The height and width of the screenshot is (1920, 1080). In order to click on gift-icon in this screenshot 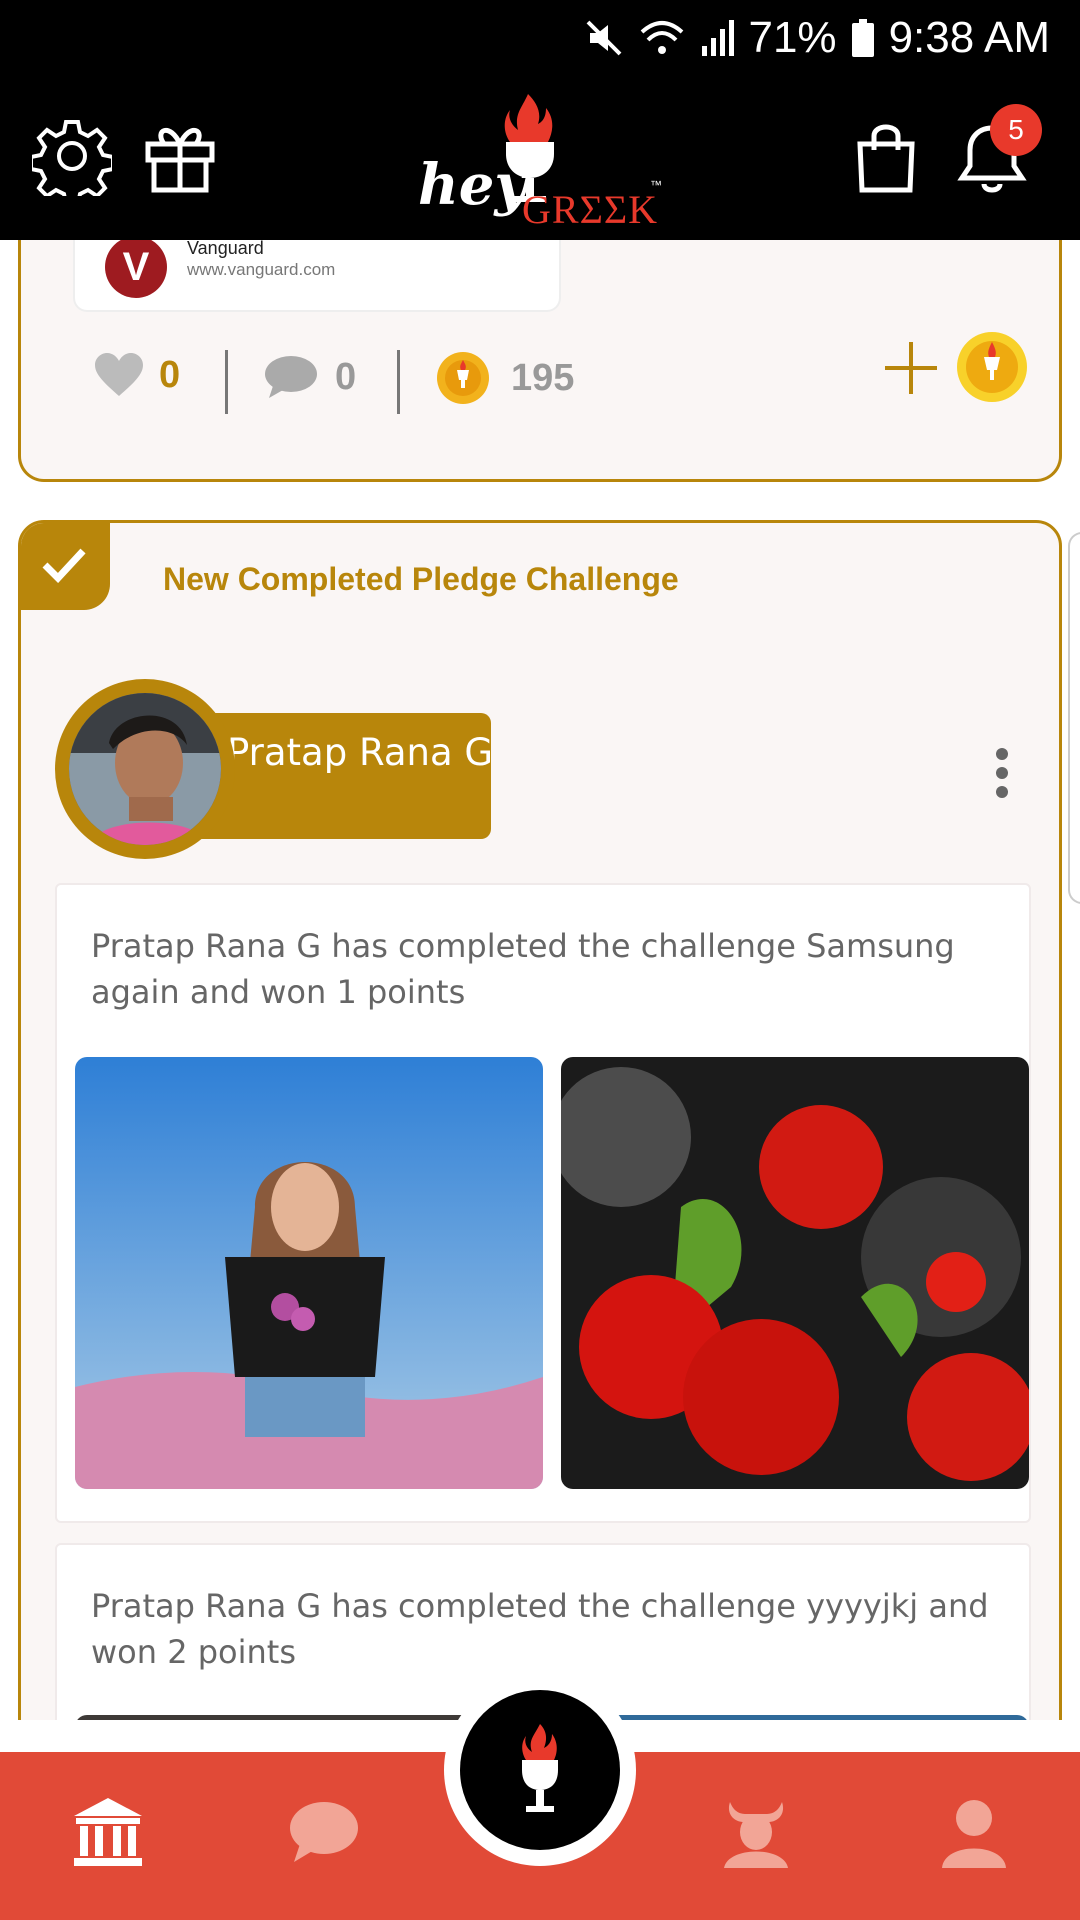, I will do `click(180, 156)`.